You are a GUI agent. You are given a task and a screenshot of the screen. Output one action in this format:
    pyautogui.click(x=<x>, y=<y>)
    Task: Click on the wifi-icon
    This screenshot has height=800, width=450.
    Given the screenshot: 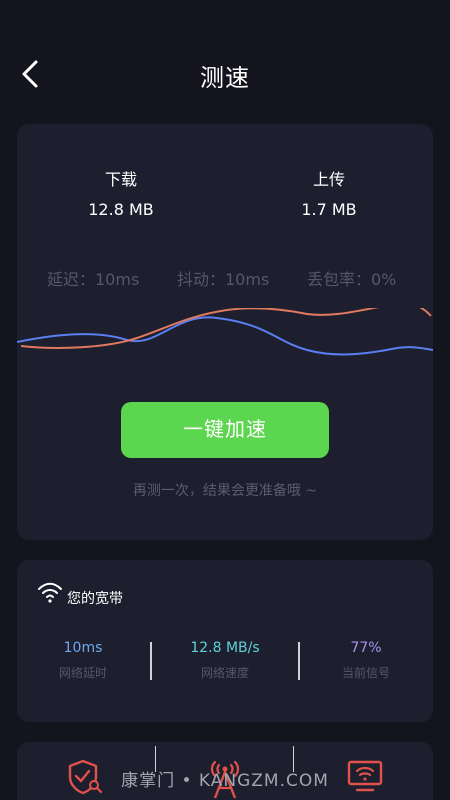 What is the action you would take?
    pyautogui.click(x=50, y=592)
    